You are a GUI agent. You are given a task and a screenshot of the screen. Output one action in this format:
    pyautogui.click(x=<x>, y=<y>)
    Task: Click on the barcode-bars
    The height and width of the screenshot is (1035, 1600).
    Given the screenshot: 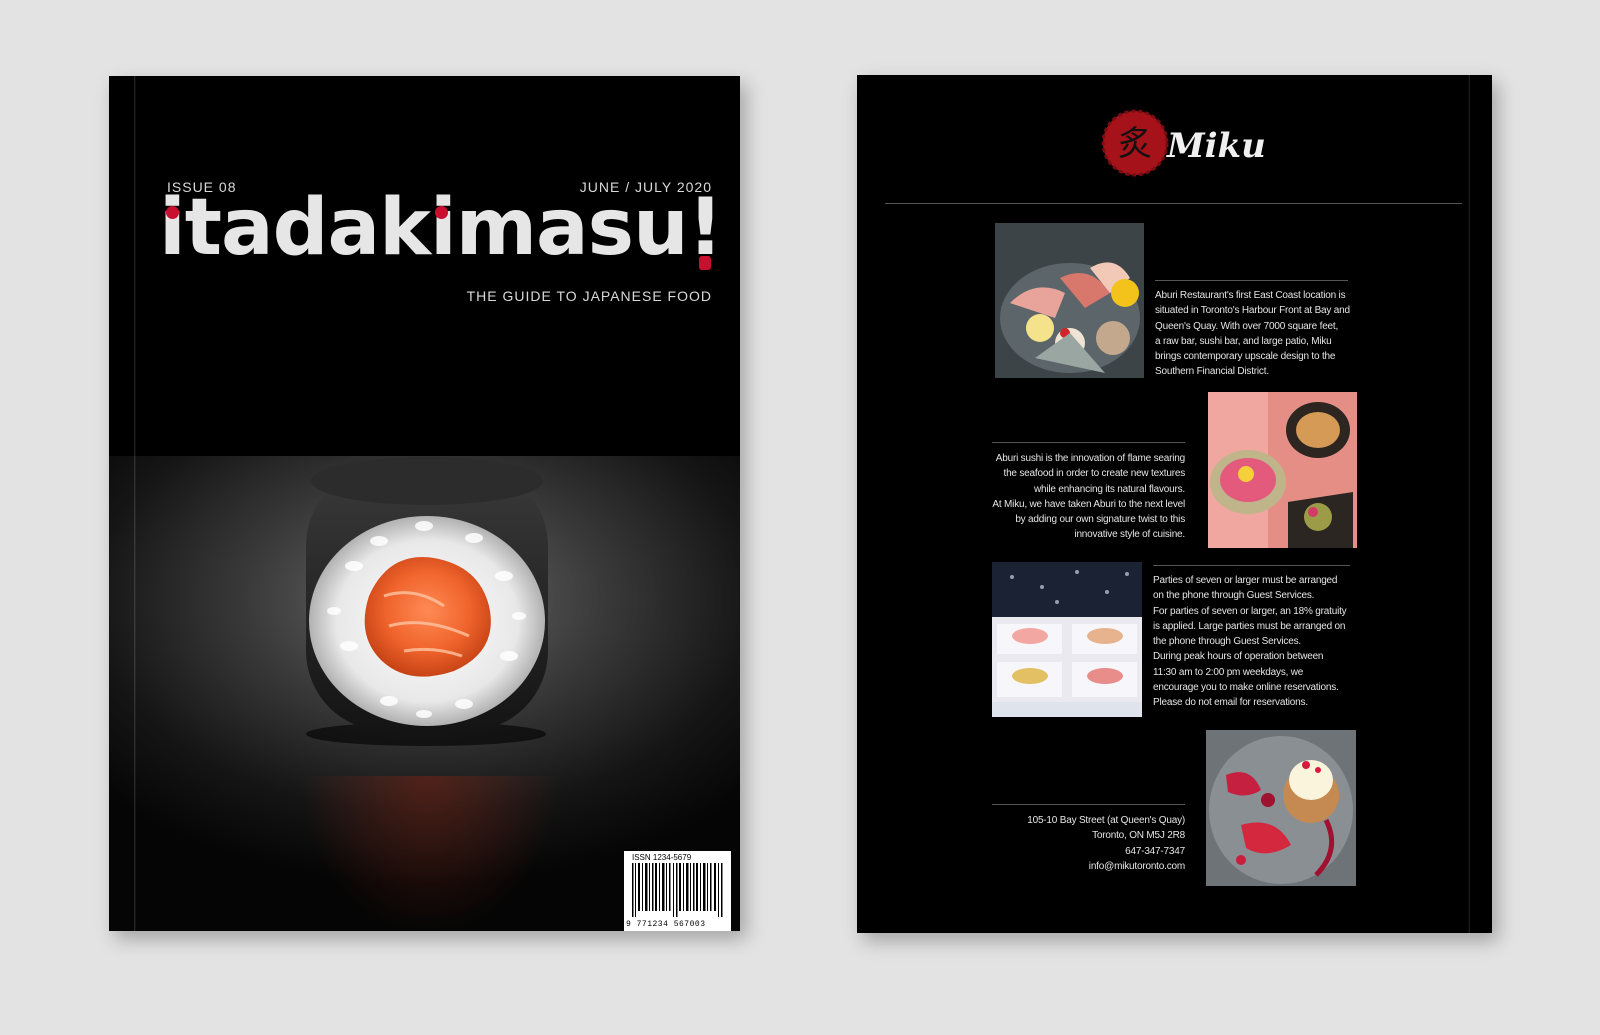 What is the action you would take?
    pyautogui.click(x=677, y=890)
    